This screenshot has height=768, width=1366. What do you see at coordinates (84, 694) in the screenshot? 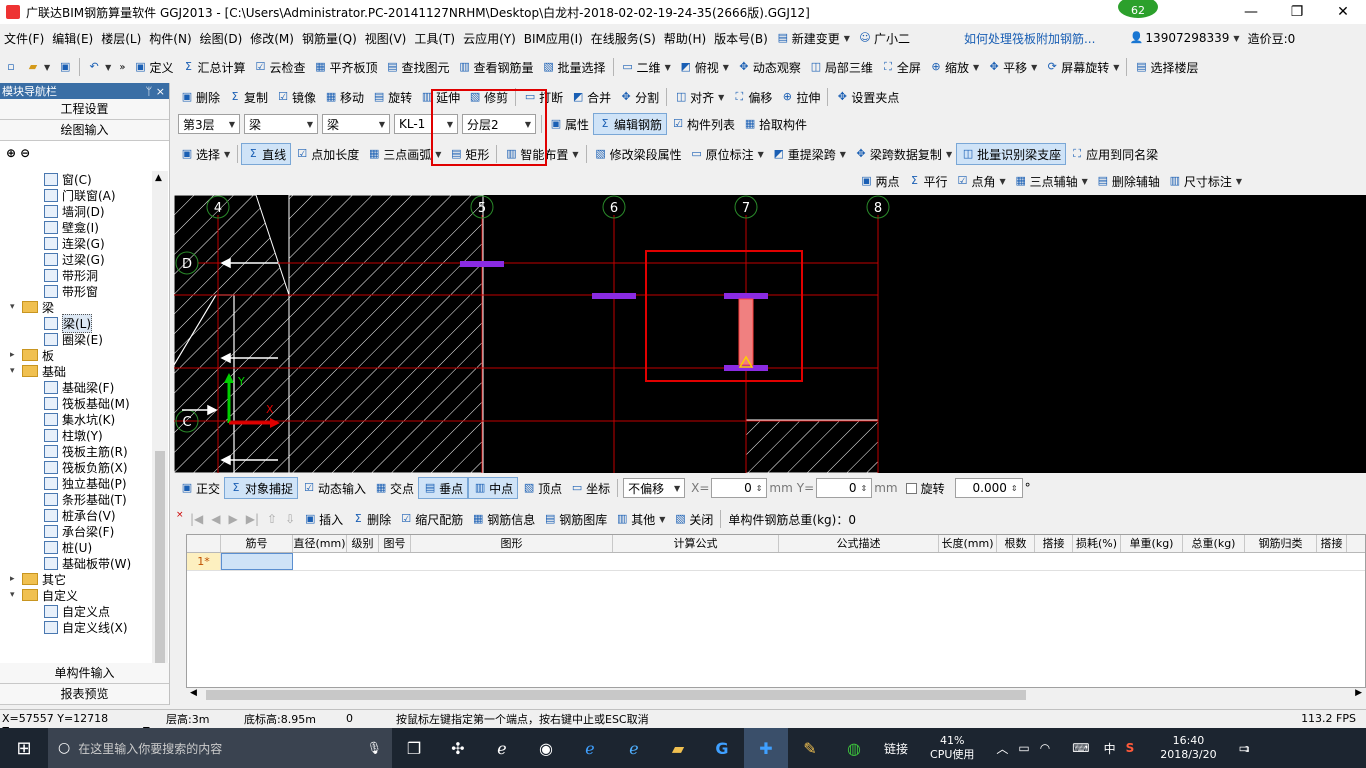
I see `nav-bottom-button-1: 报表预览` at bounding box center [84, 694].